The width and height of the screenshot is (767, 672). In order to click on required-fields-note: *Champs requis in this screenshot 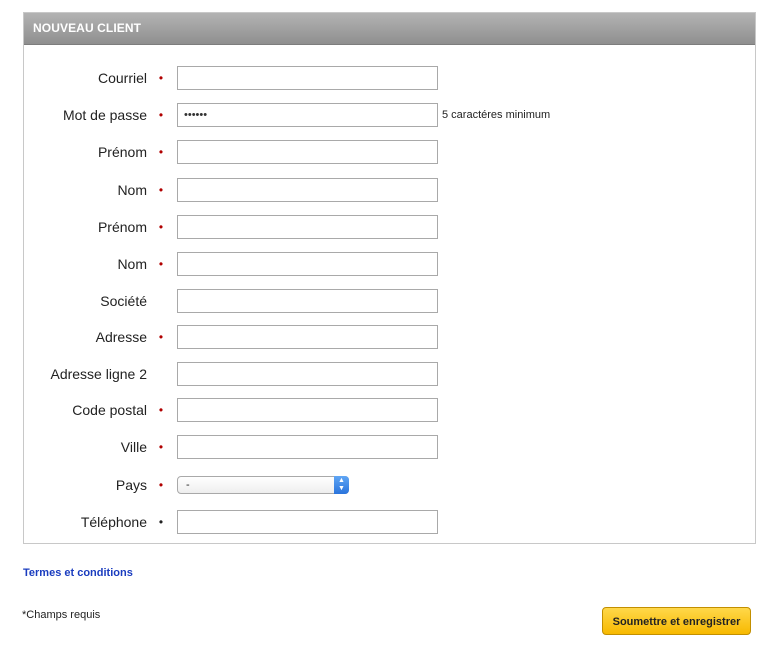, I will do `click(61, 615)`.